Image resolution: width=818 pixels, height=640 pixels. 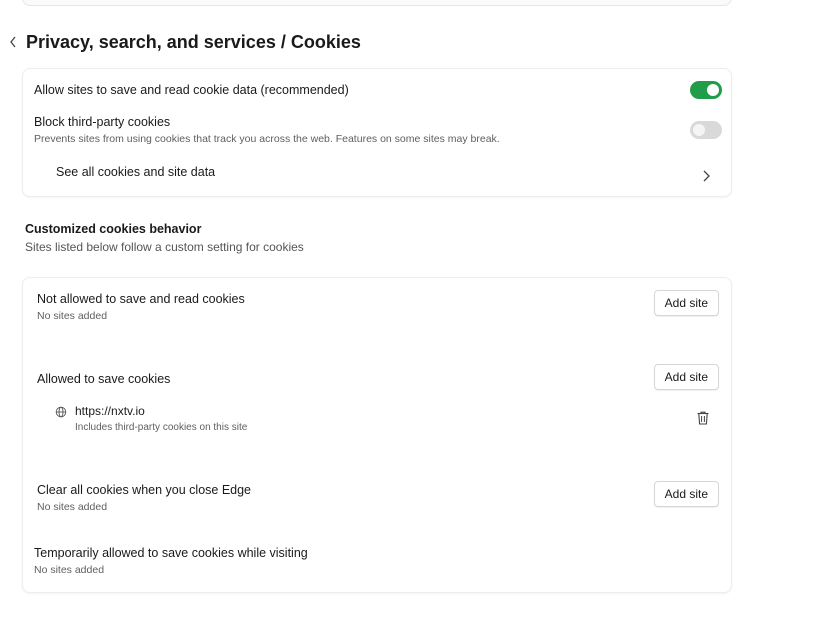 I want to click on chevron-right-icon, so click(x=706, y=176).